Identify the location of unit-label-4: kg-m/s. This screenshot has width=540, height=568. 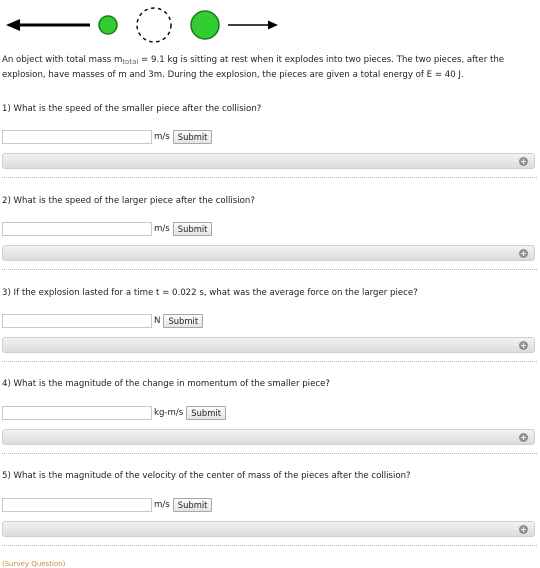
(169, 413).